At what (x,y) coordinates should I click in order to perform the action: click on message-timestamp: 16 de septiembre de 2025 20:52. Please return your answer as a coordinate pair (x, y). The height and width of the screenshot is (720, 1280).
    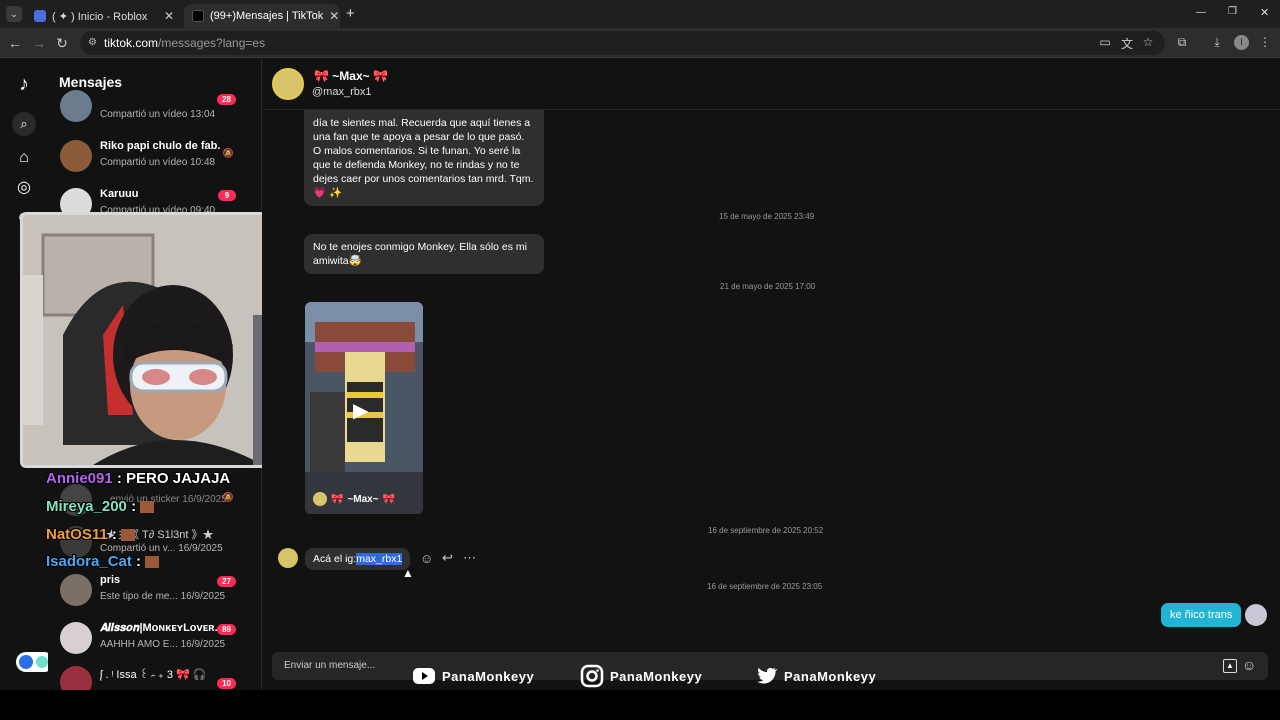
    Looking at the image, I should click on (766, 530).